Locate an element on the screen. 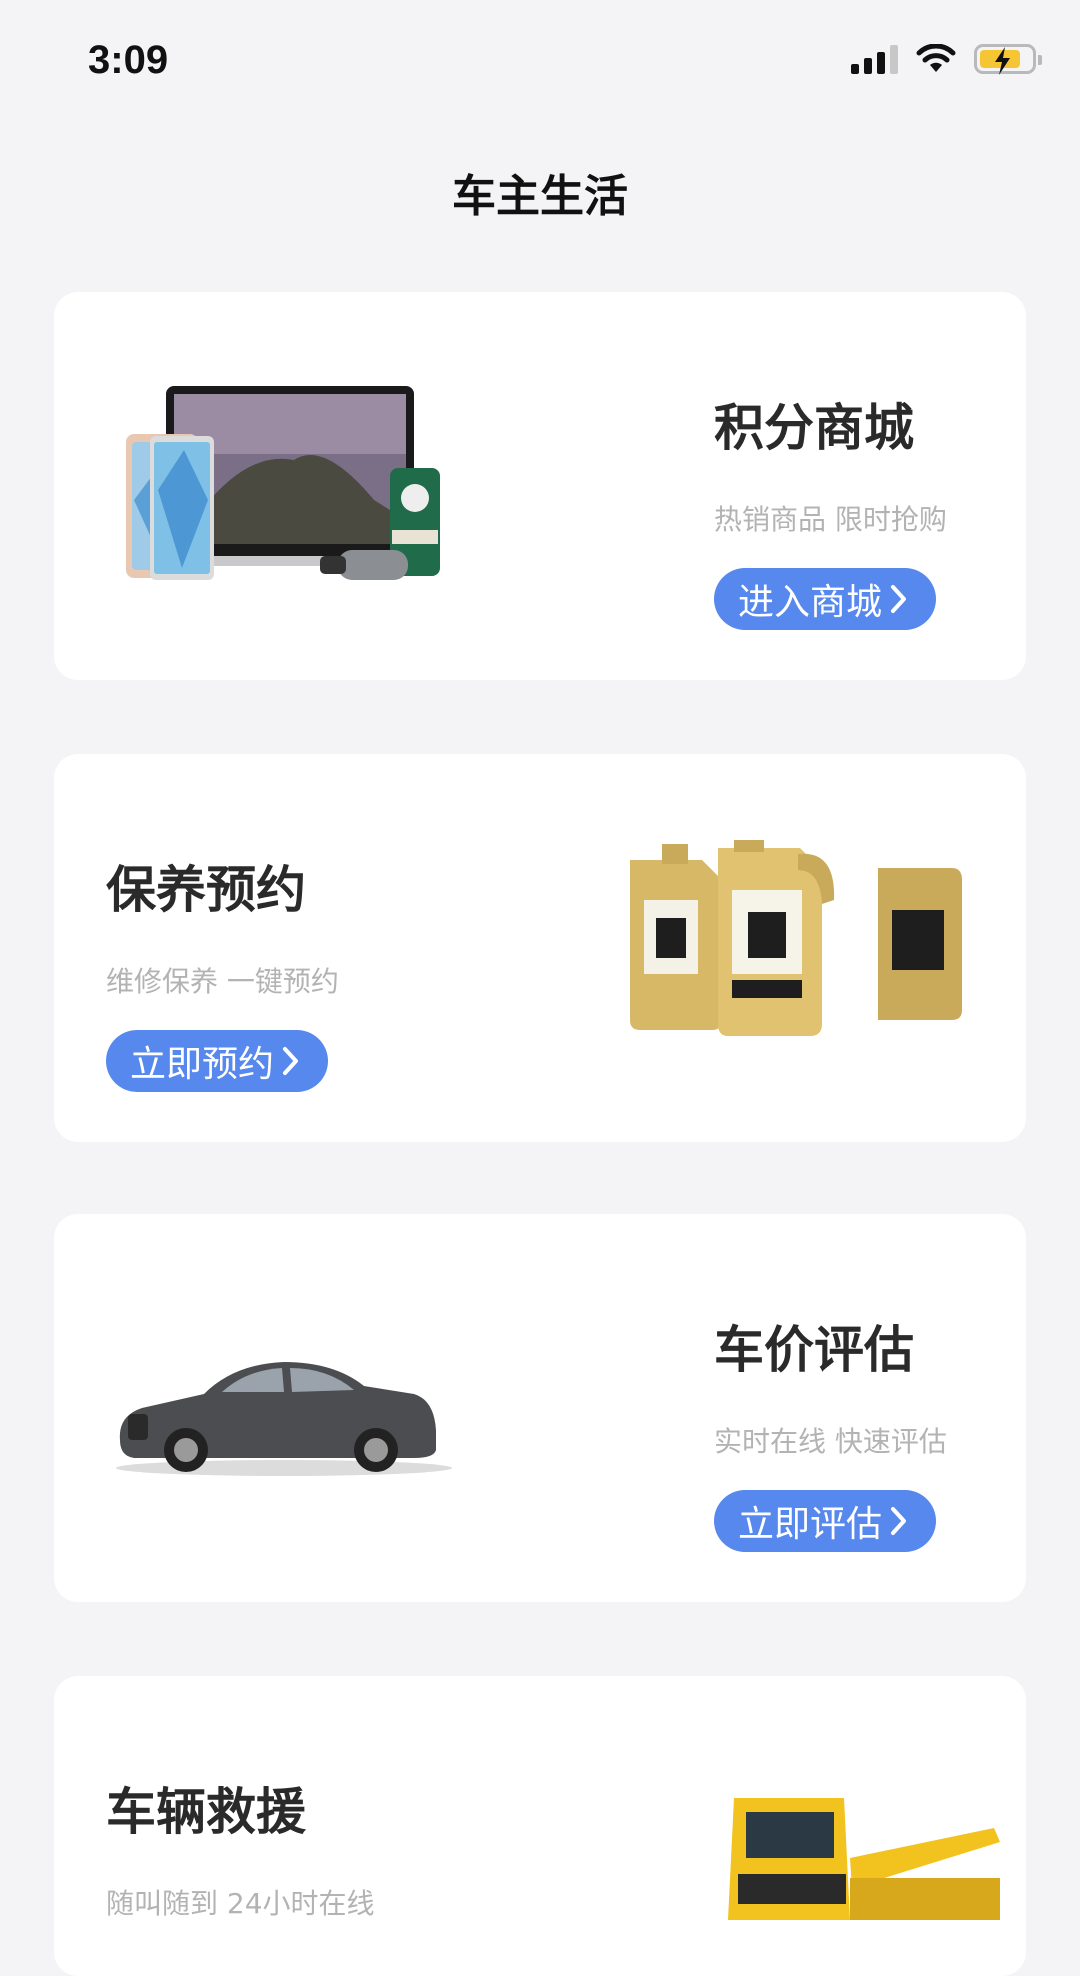 Image resolution: width=1080 pixels, height=1976 pixels. enter-mall-button: 进入商城 is located at coordinates (825, 599).